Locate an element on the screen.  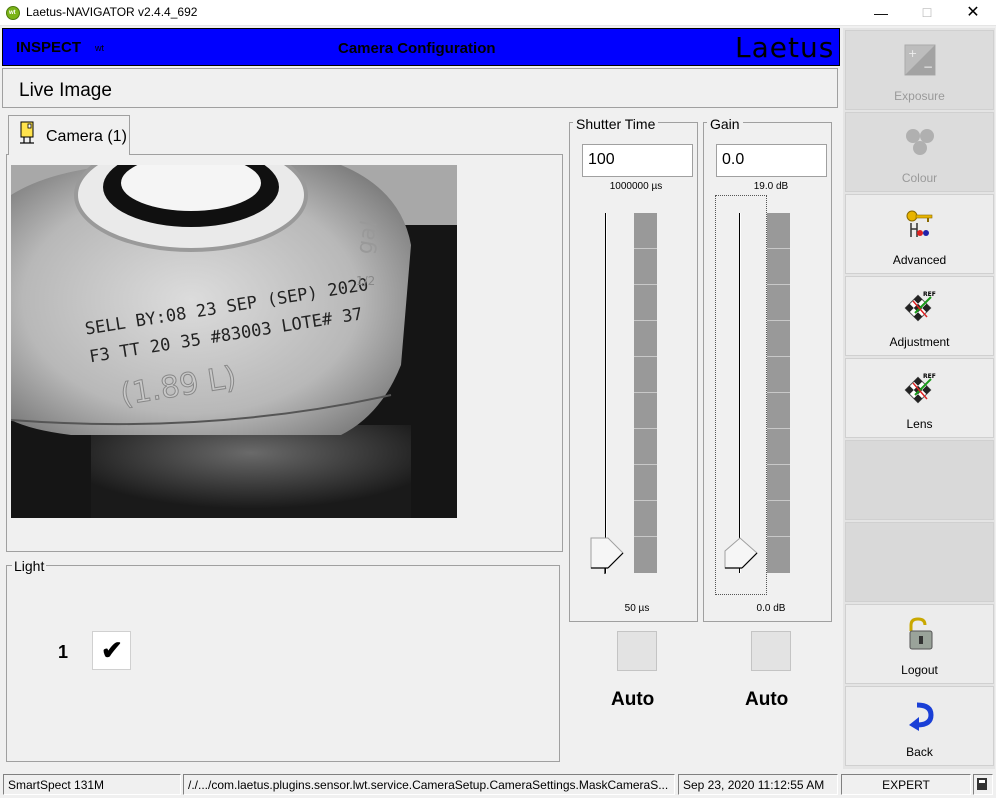
shutter-slider-handle is located at coordinates (607, 556).